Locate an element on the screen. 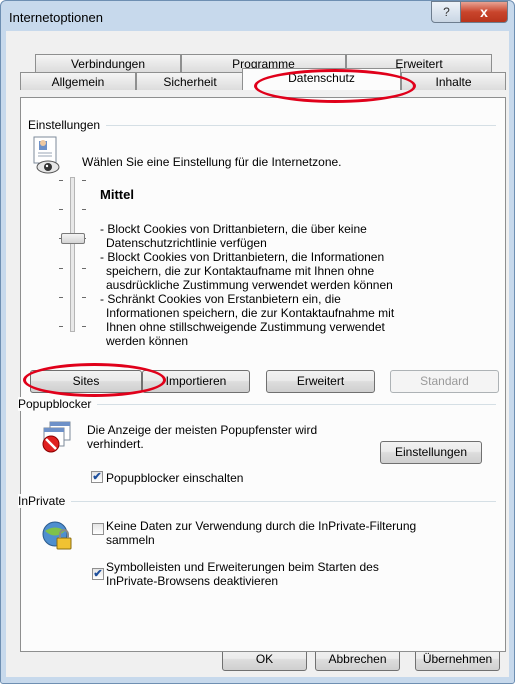 This screenshot has height=684, width=515. popup-settings-button: Einstellungen is located at coordinates (431, 452).